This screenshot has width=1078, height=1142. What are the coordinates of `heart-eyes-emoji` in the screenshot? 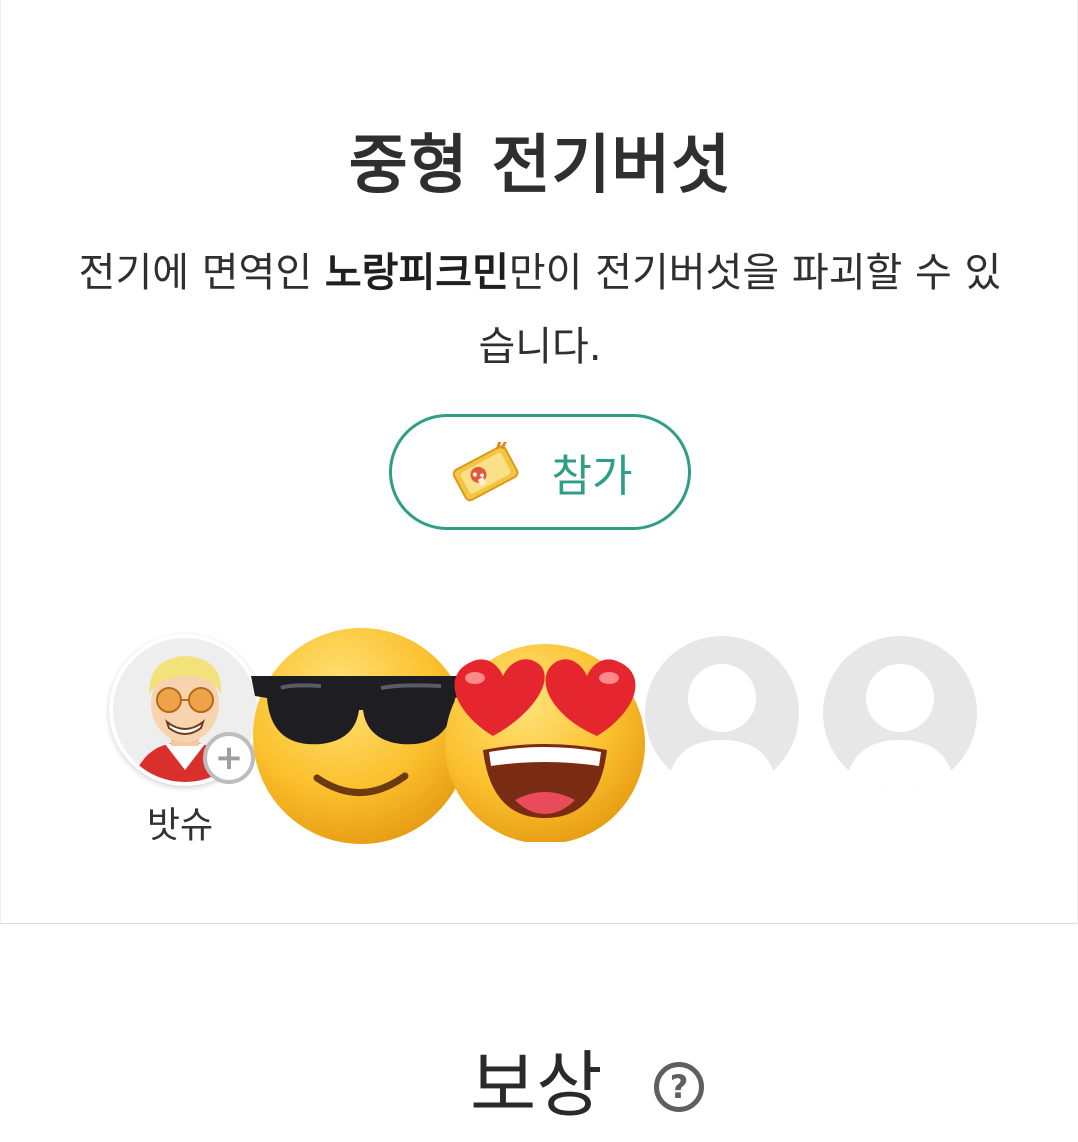 It's located at (546, 737).